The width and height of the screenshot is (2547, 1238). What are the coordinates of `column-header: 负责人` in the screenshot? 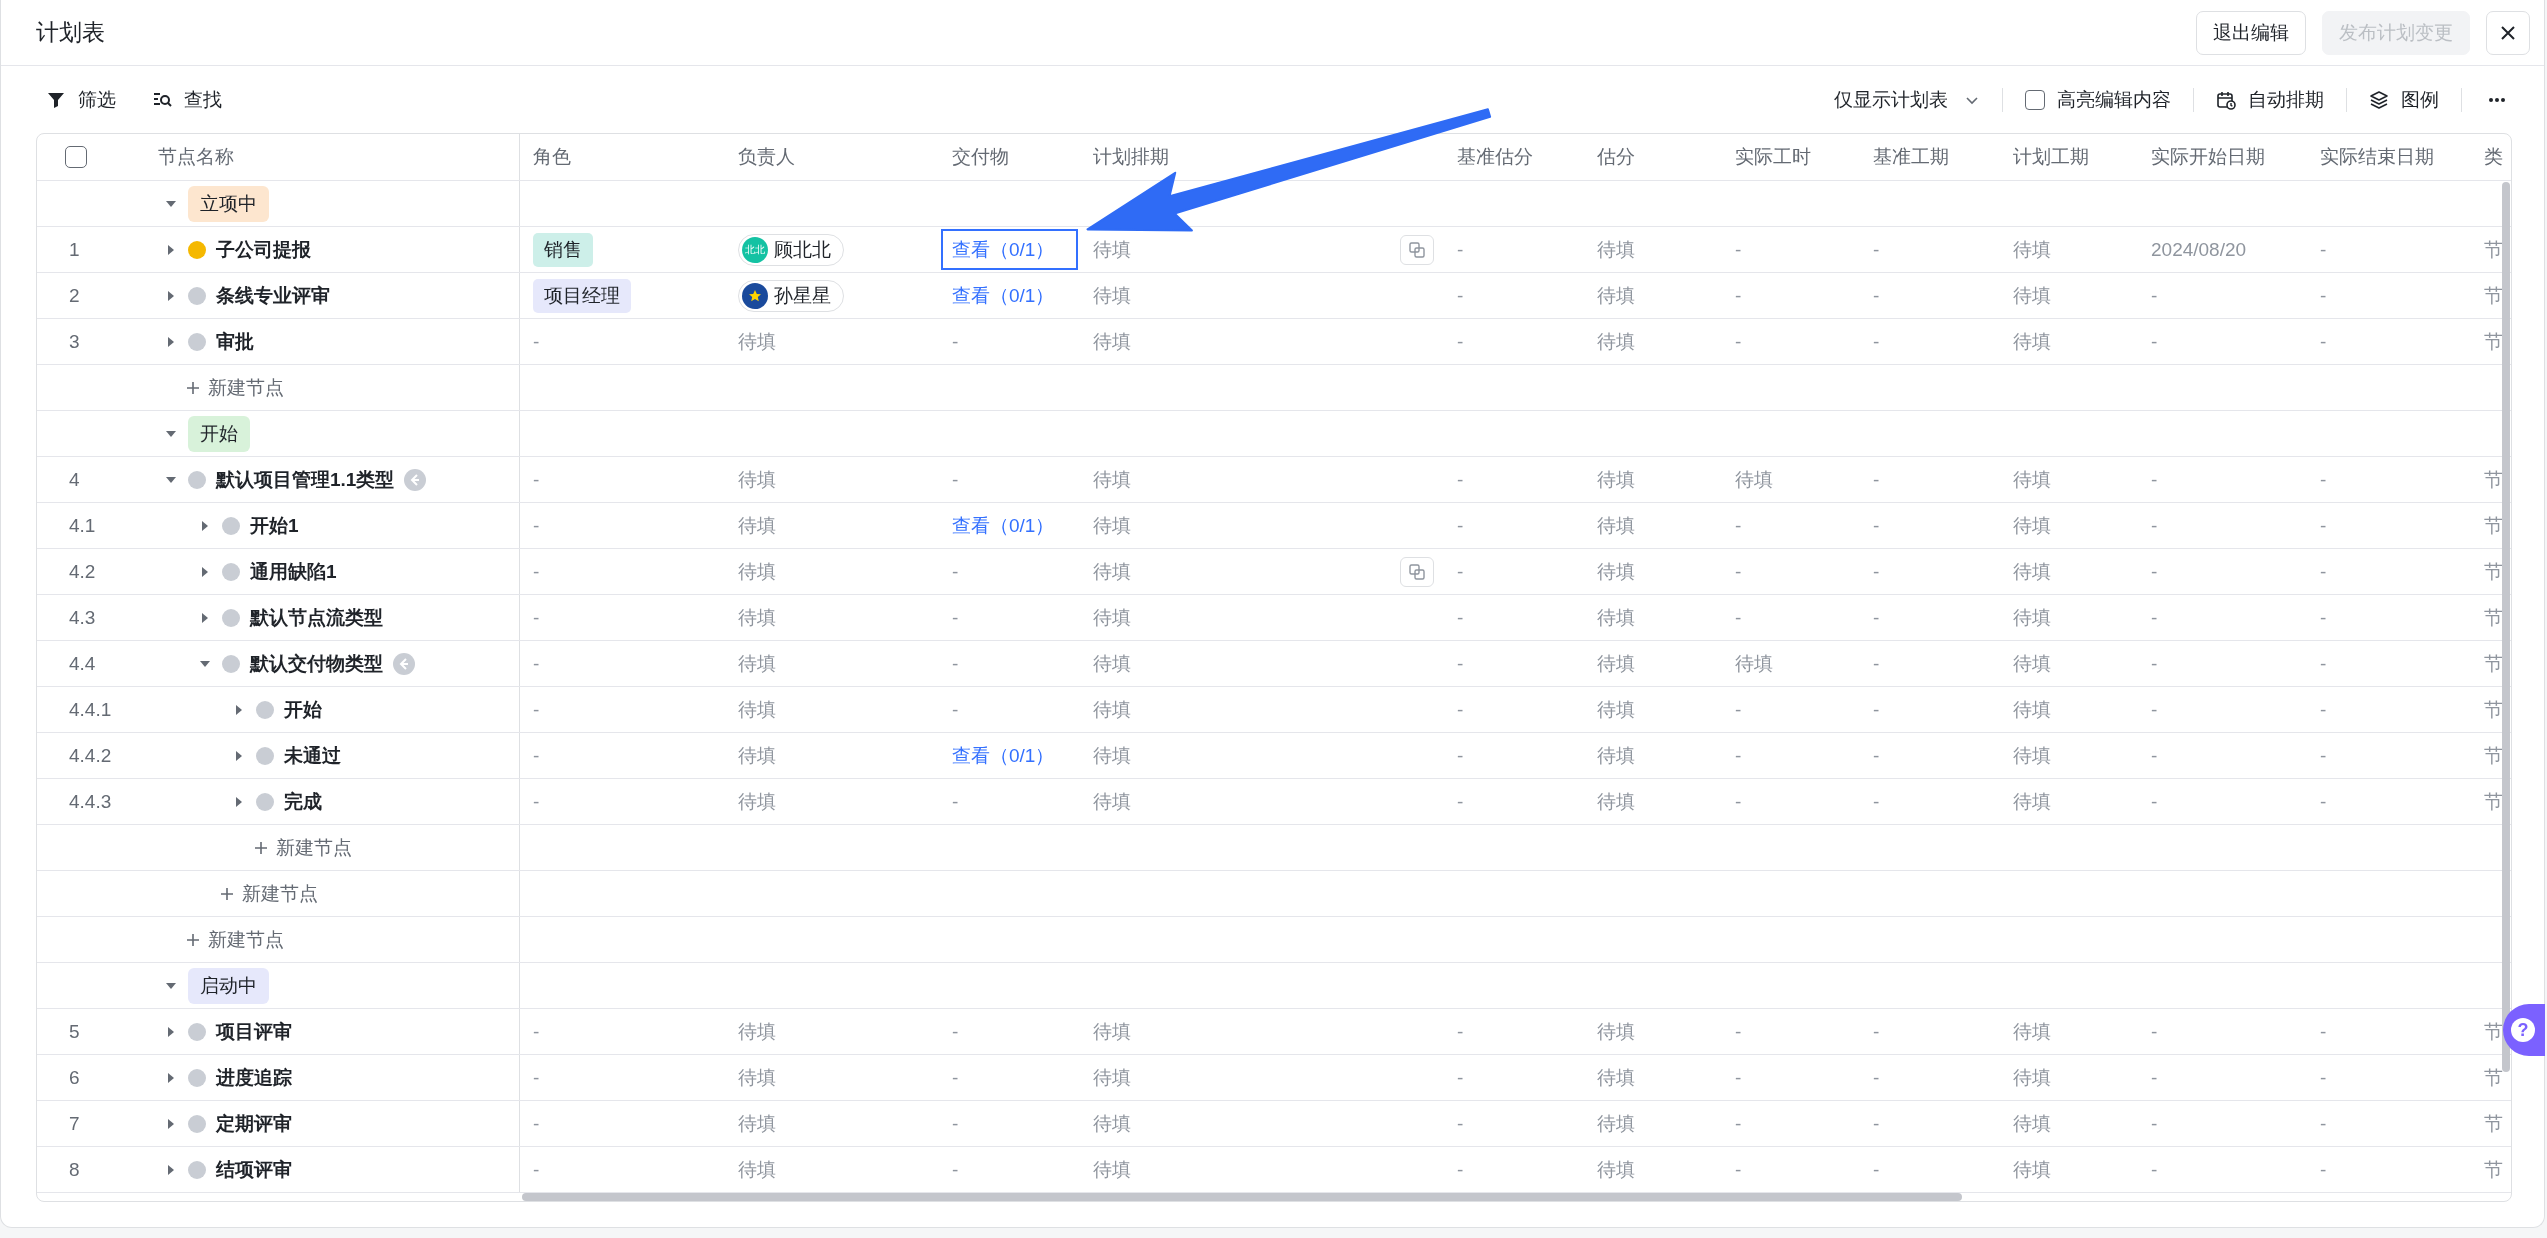 It's located at (766, 157).